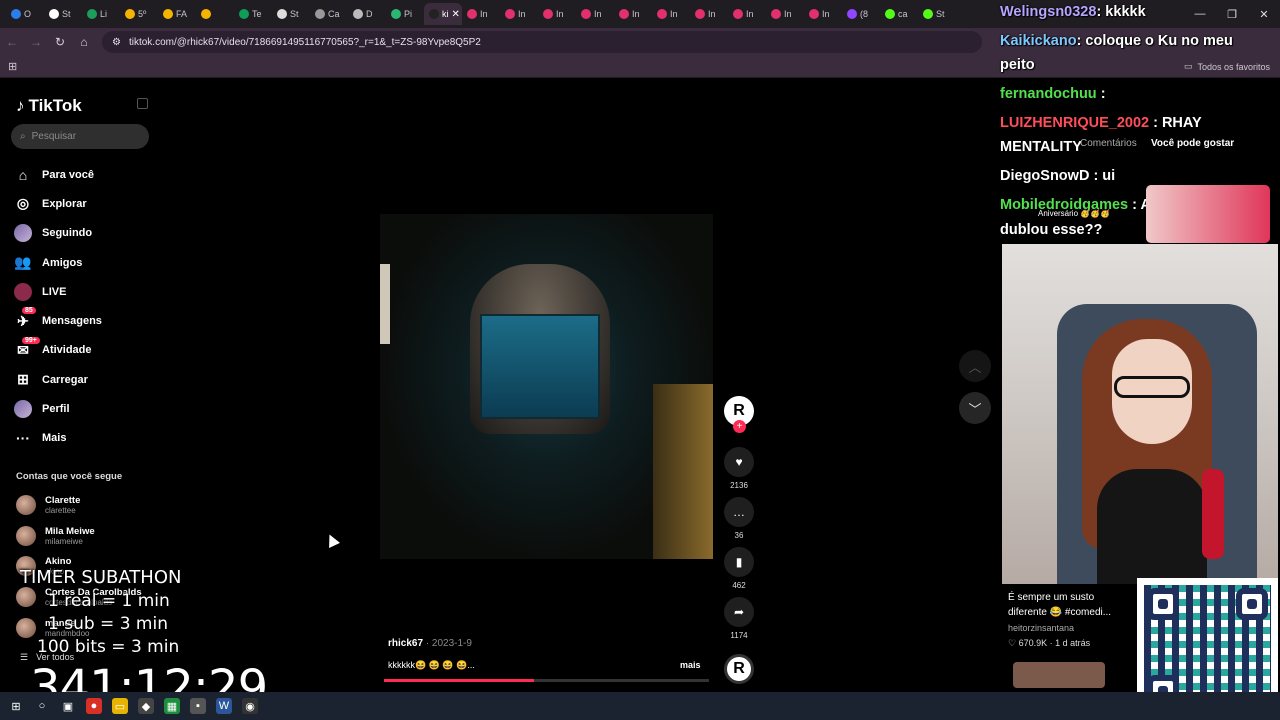 The image size is (1280, 720). Describe the element at coordinates (120, 706) in the screenshot. I see `explorer-taskbar-icon: ▭` at that location.